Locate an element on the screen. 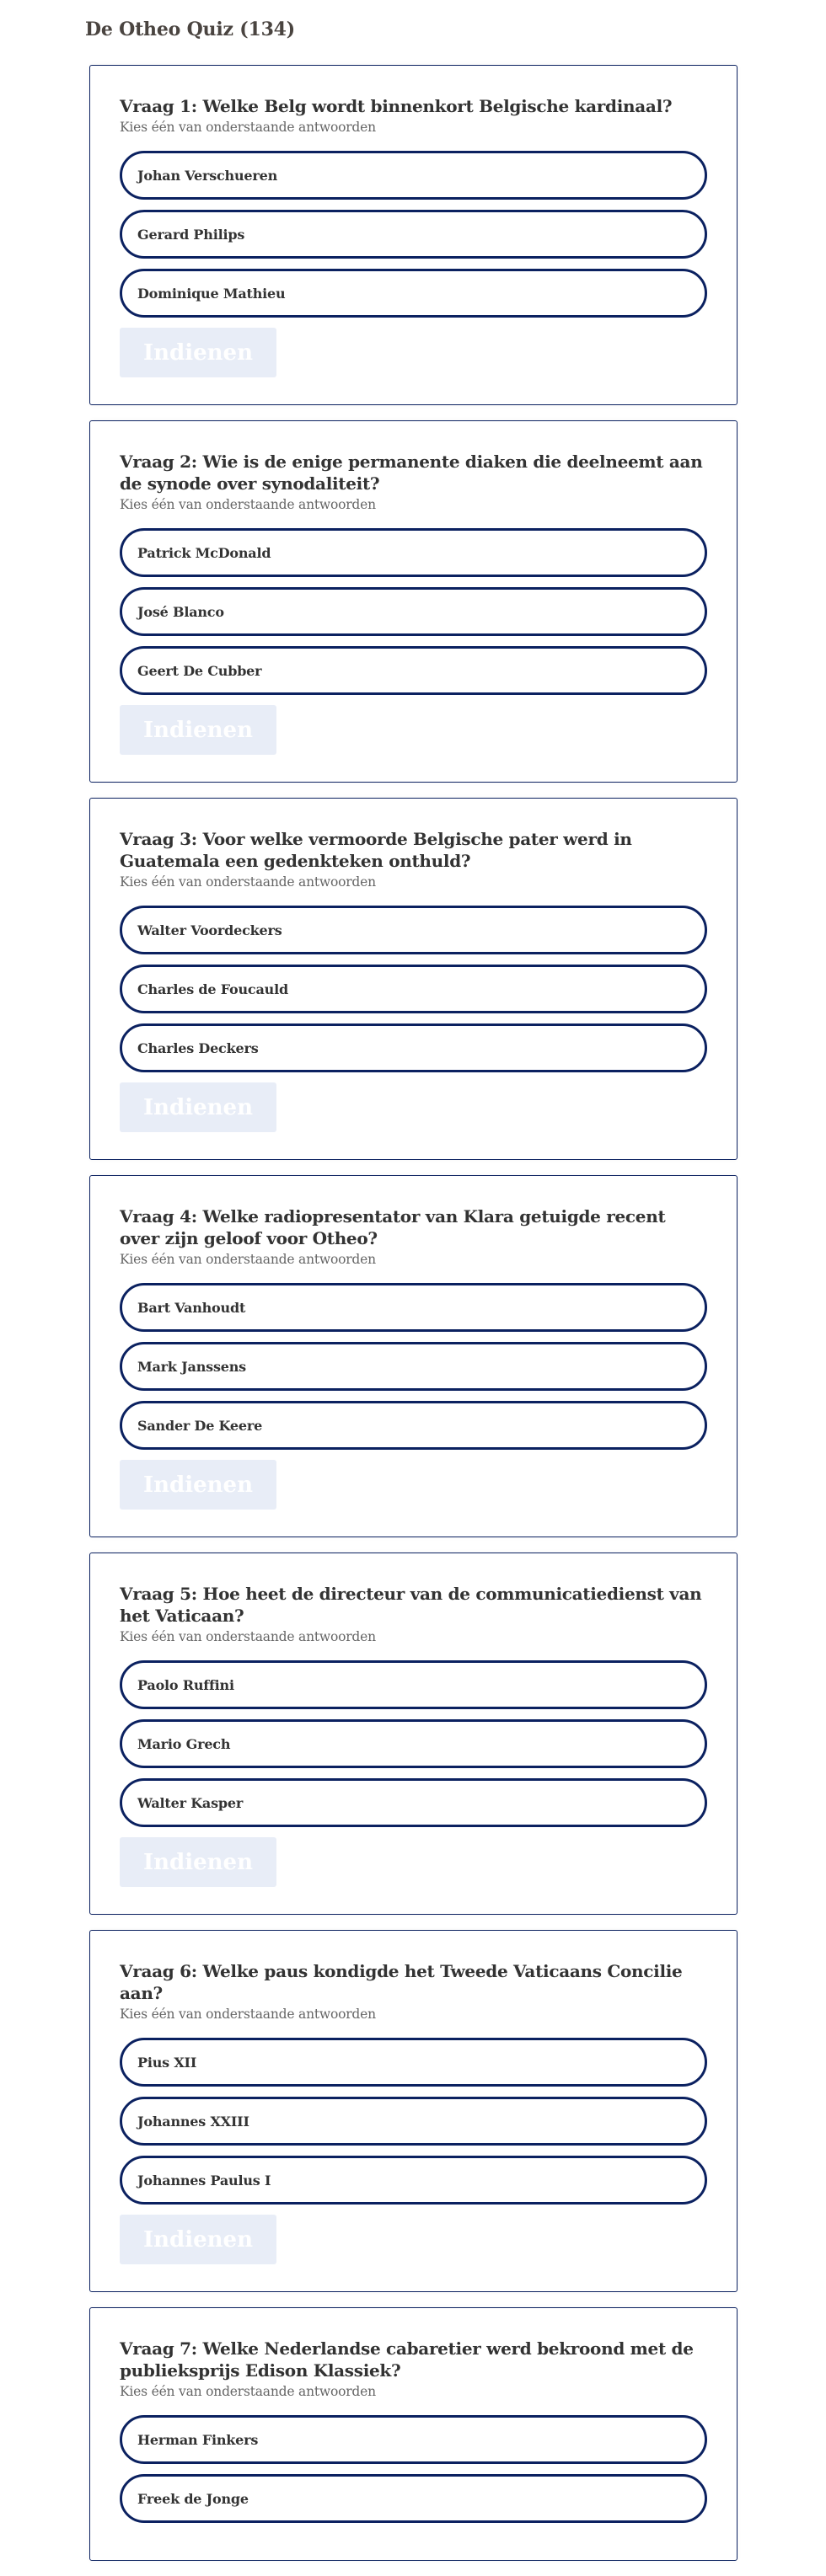 This screenshot has height=2576, width=826. answer-label: Johannes XXIII is located at coordinates (193, 2121).